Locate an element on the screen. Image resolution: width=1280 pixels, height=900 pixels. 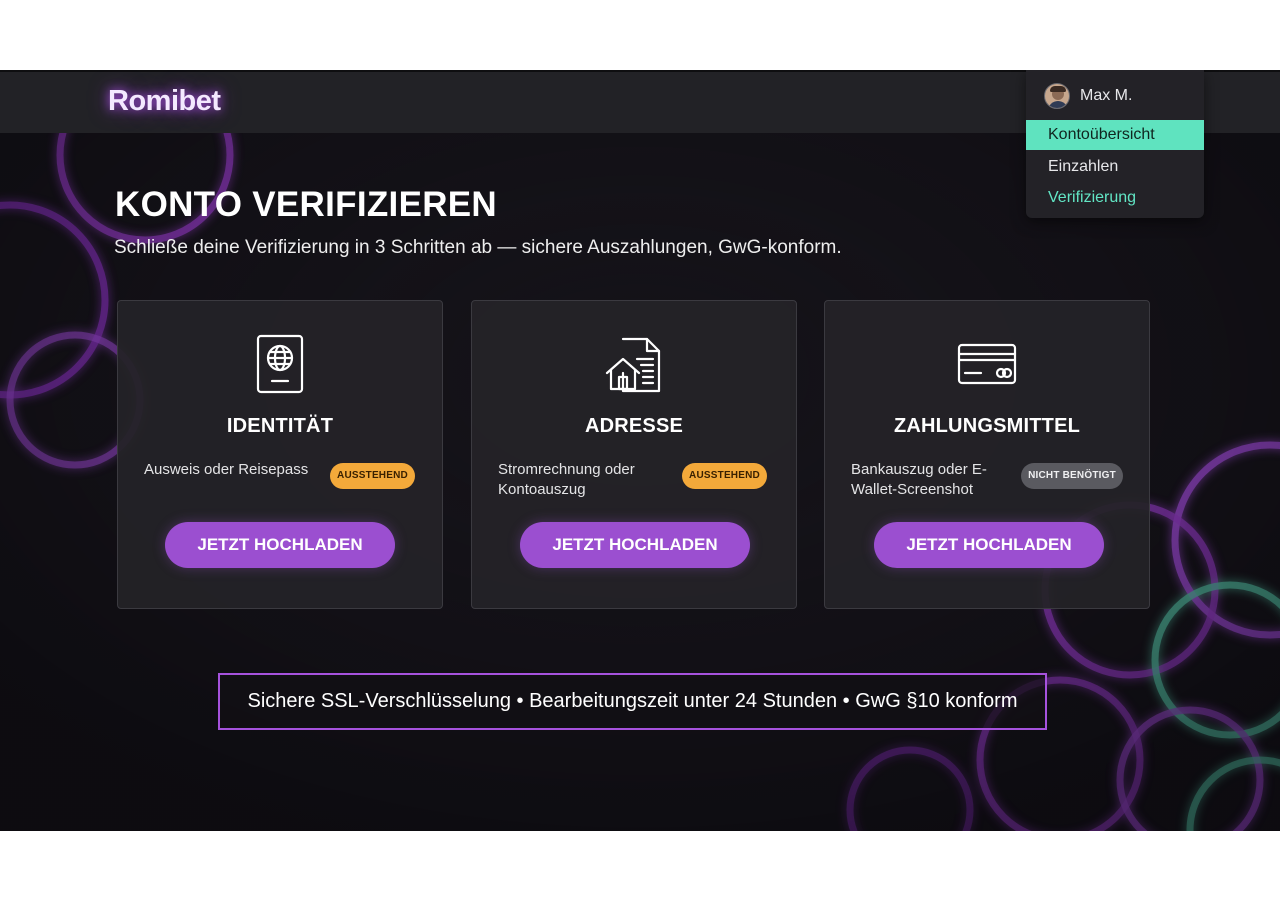
page-title: KONTO VERIFIZIEREN is located at coordinates (306, 204).